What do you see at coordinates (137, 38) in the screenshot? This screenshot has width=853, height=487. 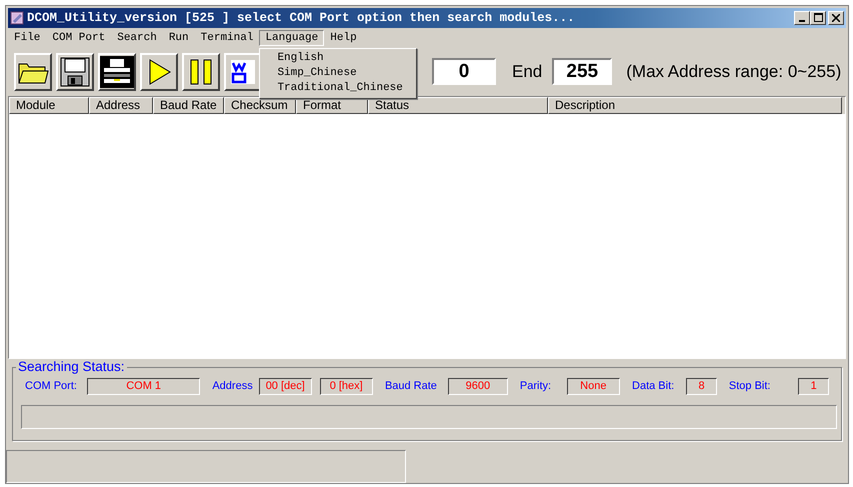 I see `menu-item: Search` at bounding box center [137, 38].